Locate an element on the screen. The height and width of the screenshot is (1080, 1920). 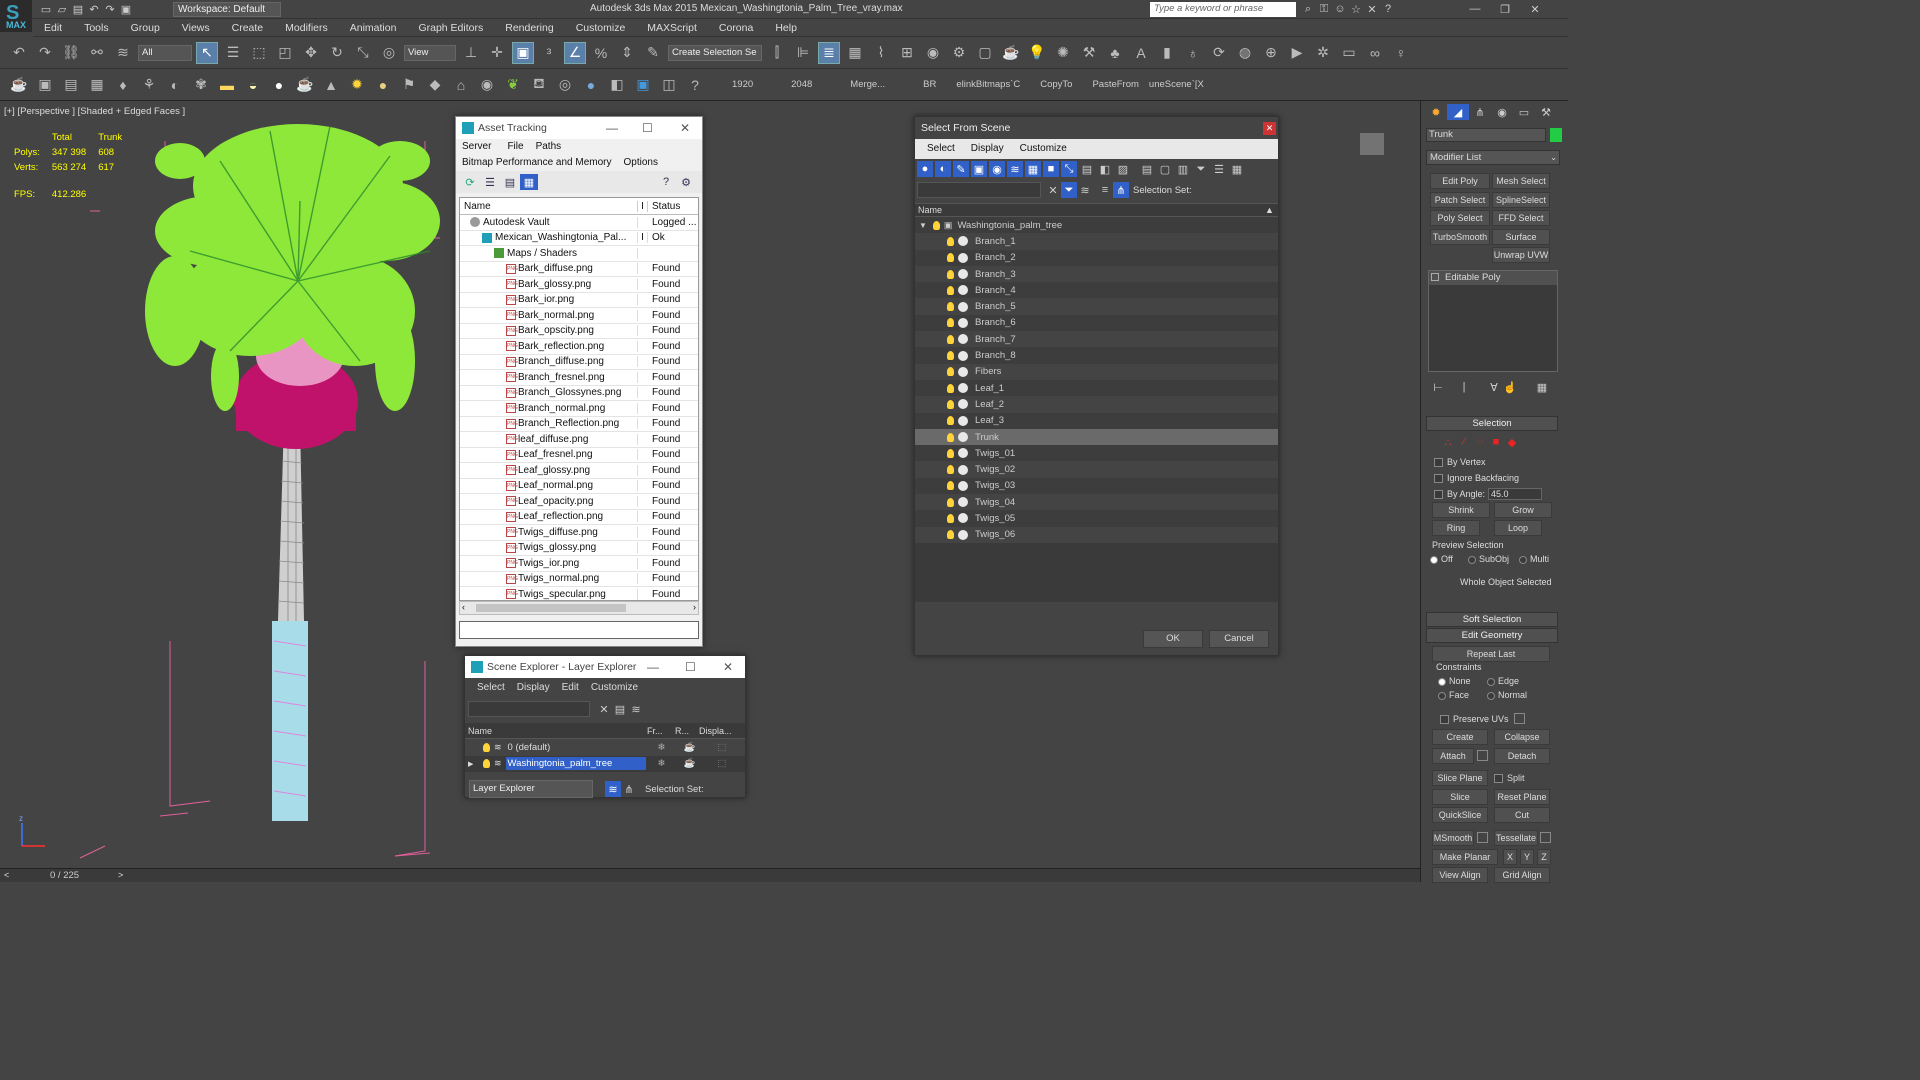
edit-poly-button: Edit Poly is located at coordinates (1460, 181).